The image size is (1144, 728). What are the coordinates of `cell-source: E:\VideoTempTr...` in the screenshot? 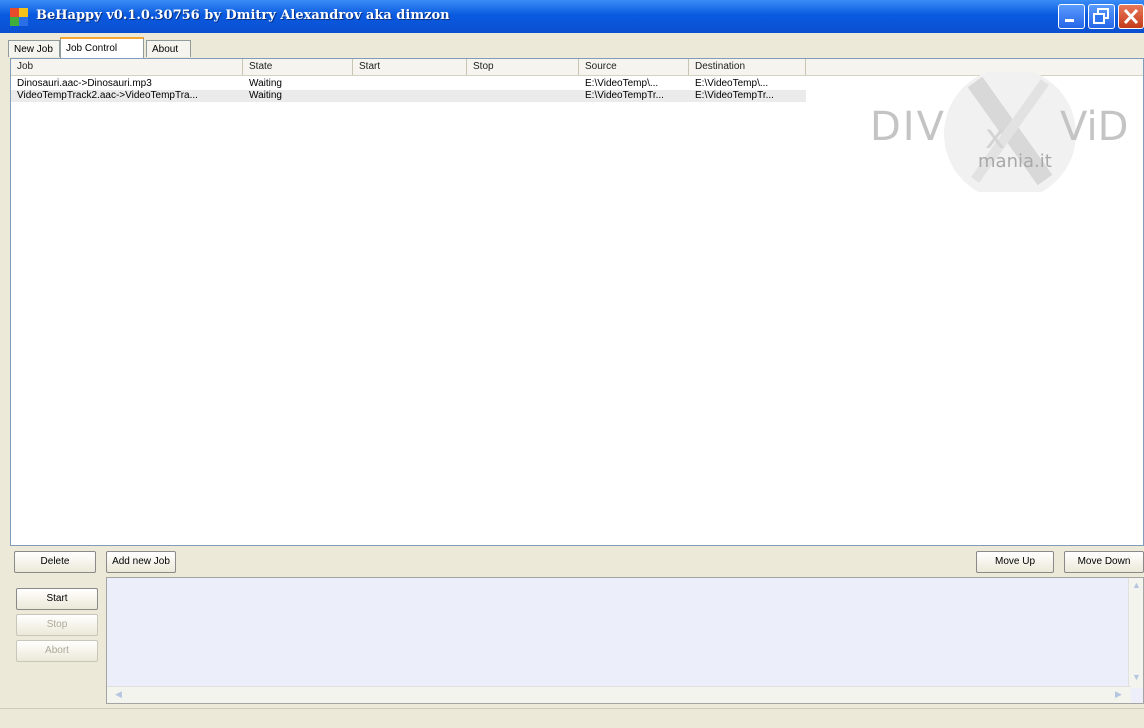 It's located at (624, 95).